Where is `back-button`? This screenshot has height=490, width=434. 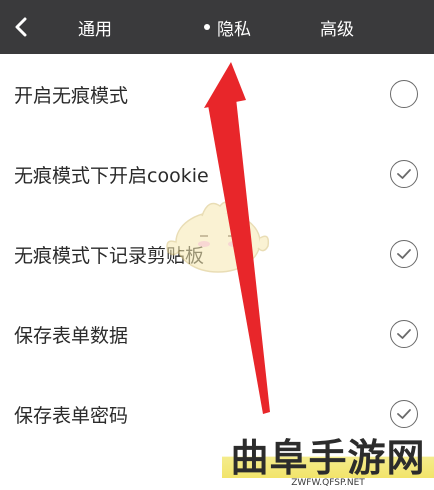
back-button is located at coordinates (21, 27).